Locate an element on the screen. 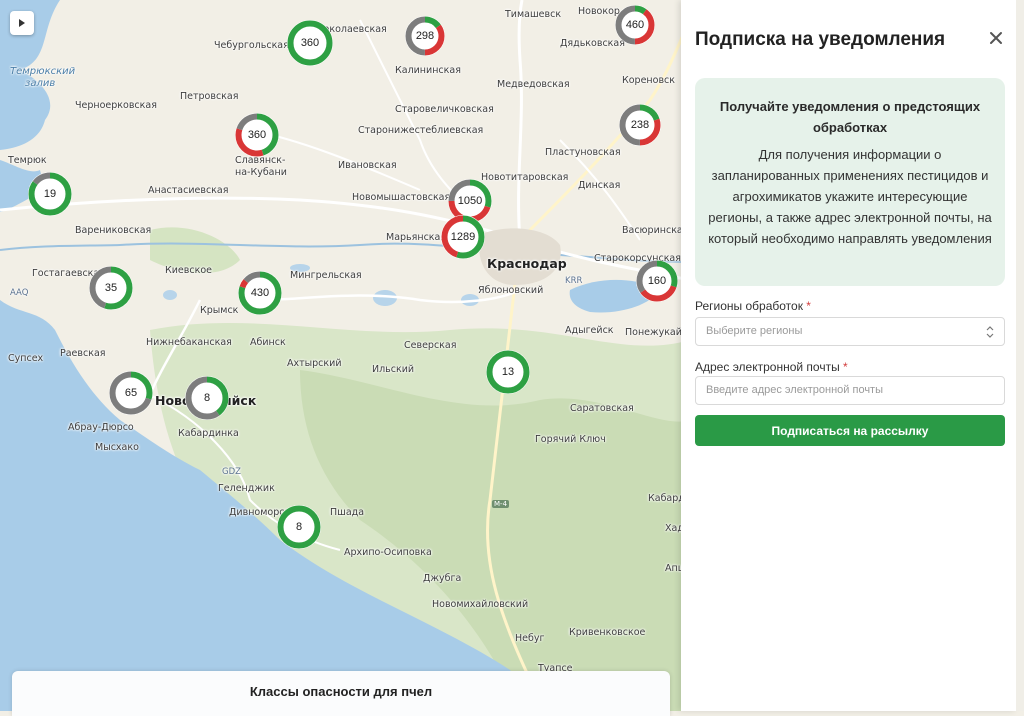 This screenshot has height=716, width=1024. place-label: Абинск is located at coordinates (268, 342).